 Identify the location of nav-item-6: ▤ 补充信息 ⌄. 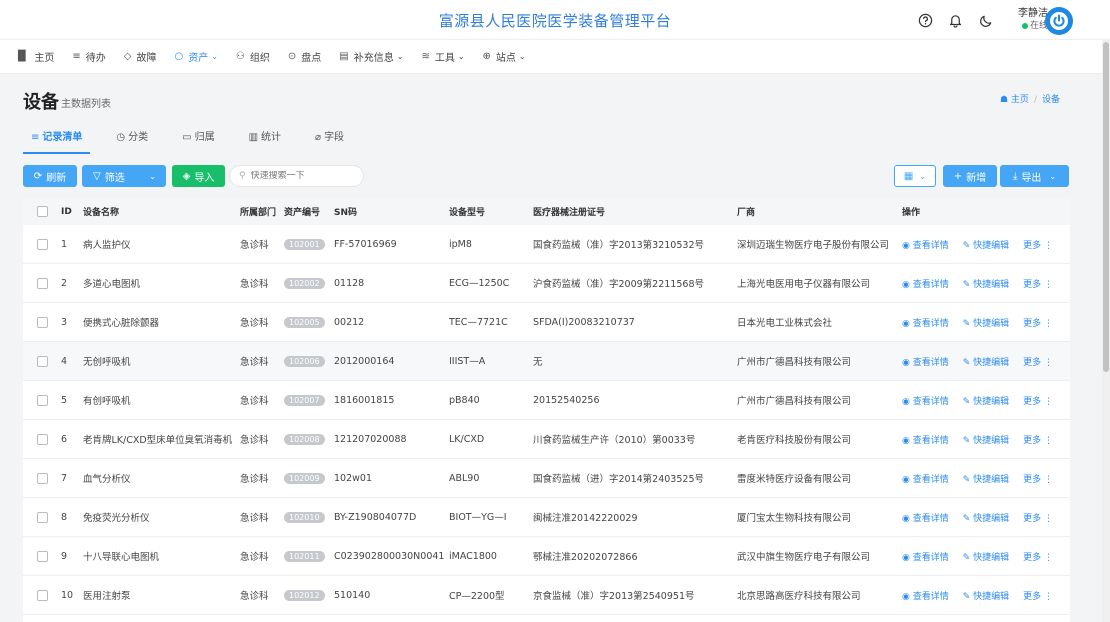
(371, 56).